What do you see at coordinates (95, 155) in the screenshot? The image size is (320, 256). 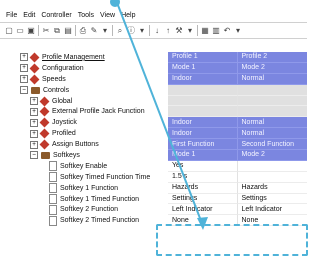 I see `tree-item: − Softkeys` at bounding box center [95, 155].